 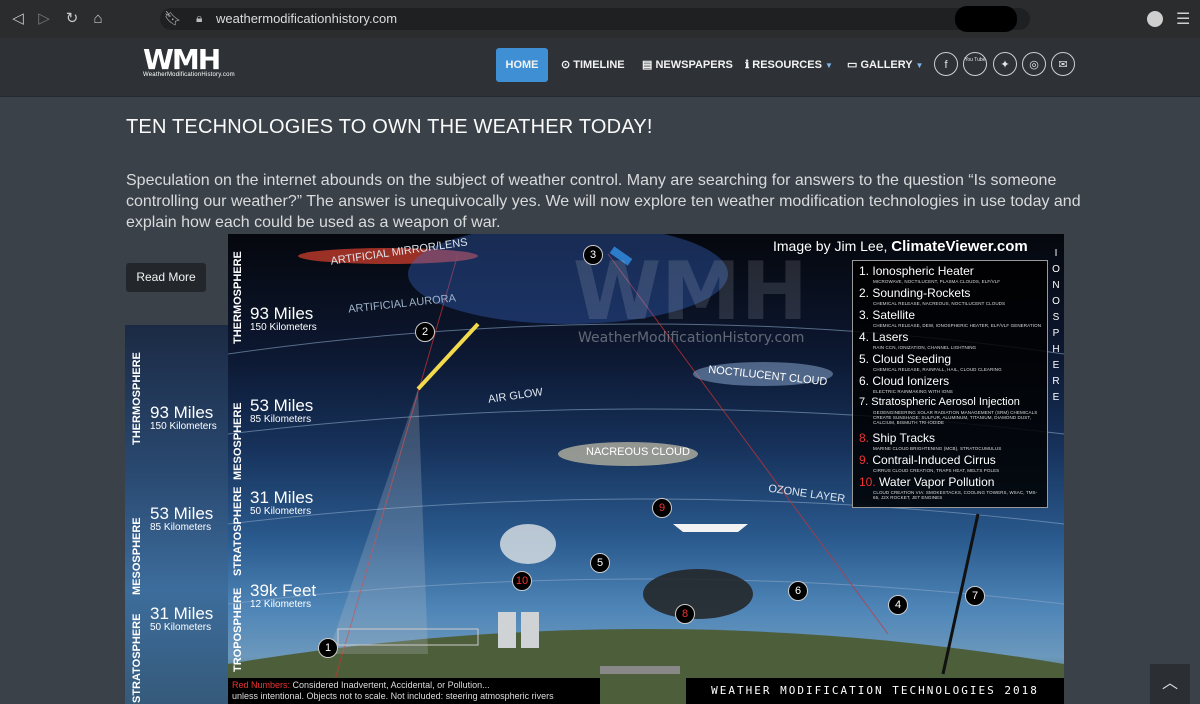 I want to click on nav-gallery: ▭ GALLERY ▼, so click(x=885, y=65).